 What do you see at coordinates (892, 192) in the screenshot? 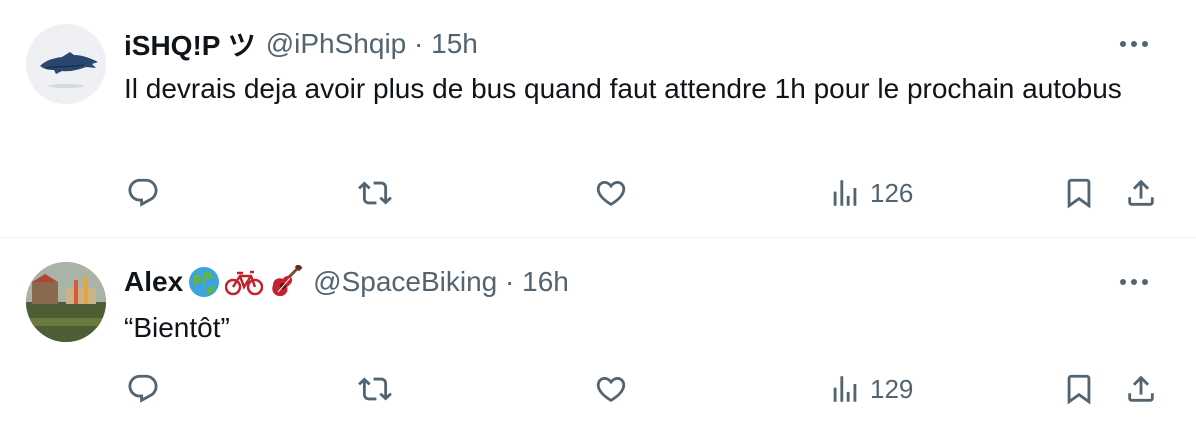
I see `views-count: 126` at bounding box center [892, 192].